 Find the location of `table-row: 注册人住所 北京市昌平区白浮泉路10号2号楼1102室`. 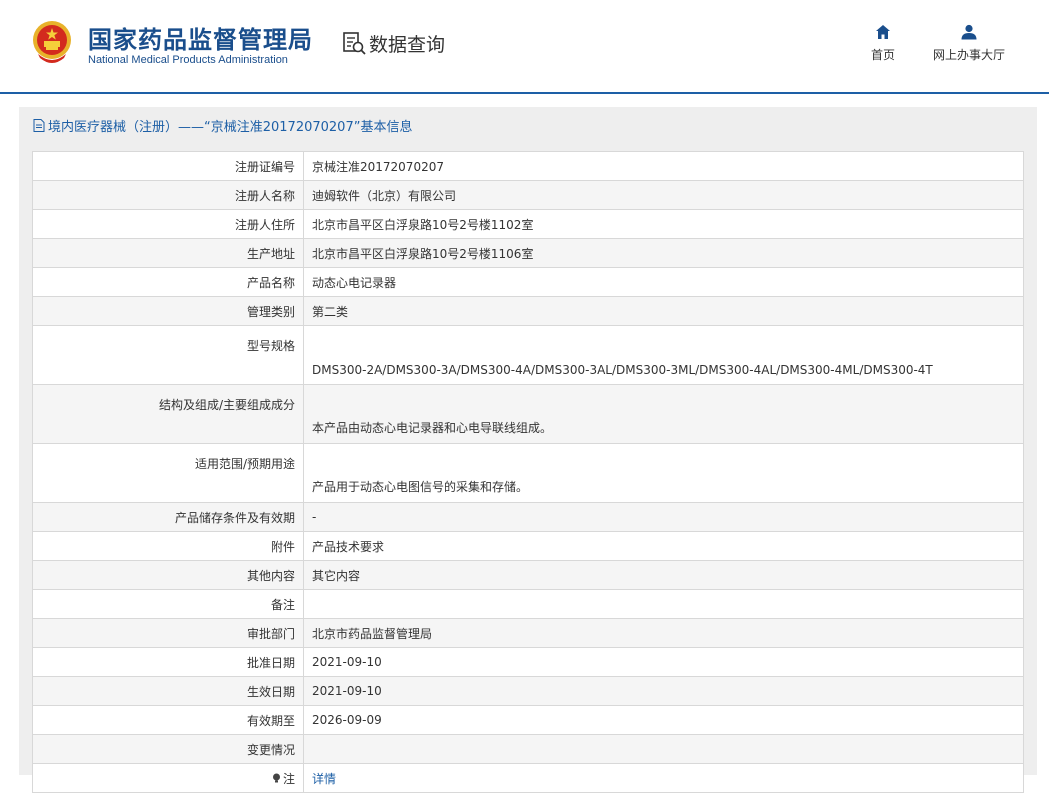

table-row: 注册人住所 北京市昌平区白浮泉路10号2号楼1102室 is located at coordinates (528, 224).